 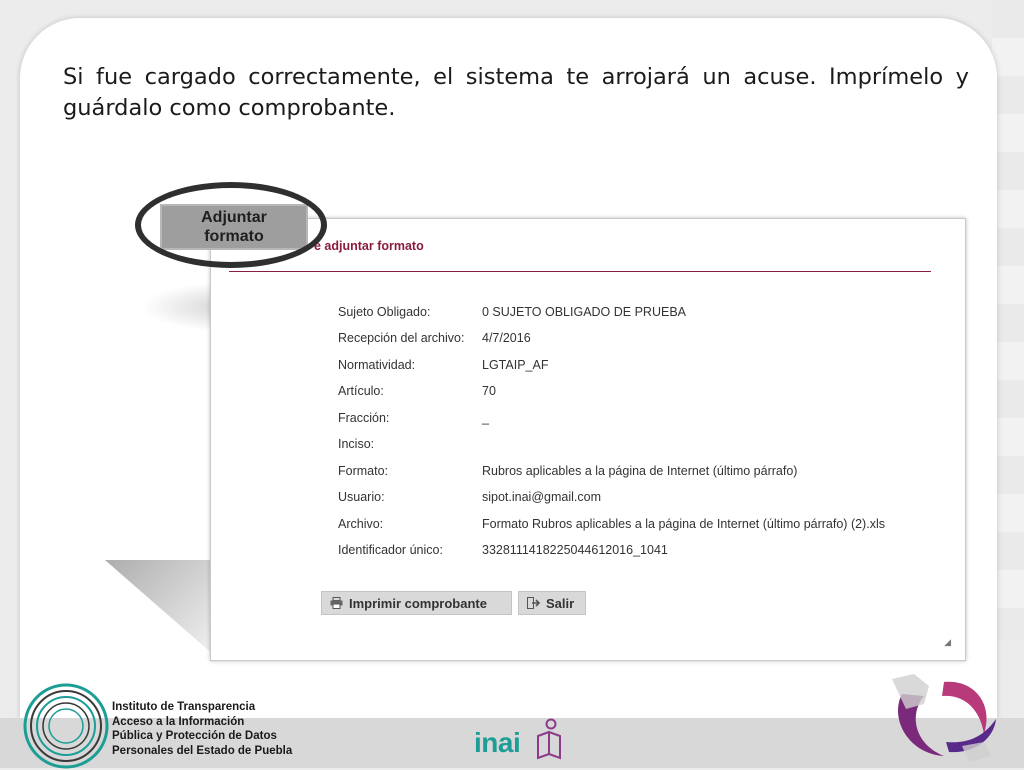 I want to click on field-value: 4/7/2016, so click(x=506, y=338).